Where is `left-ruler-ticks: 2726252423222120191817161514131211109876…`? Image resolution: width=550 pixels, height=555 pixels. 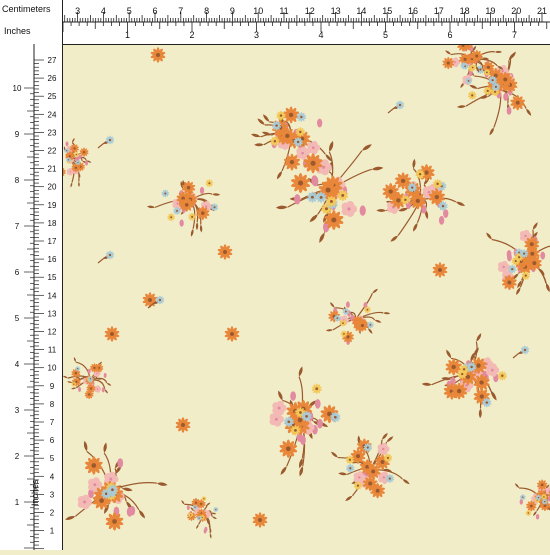 left-ruler-ticks: 2726252423222120191817161514131211109876… is located at coordinates (31, 275).